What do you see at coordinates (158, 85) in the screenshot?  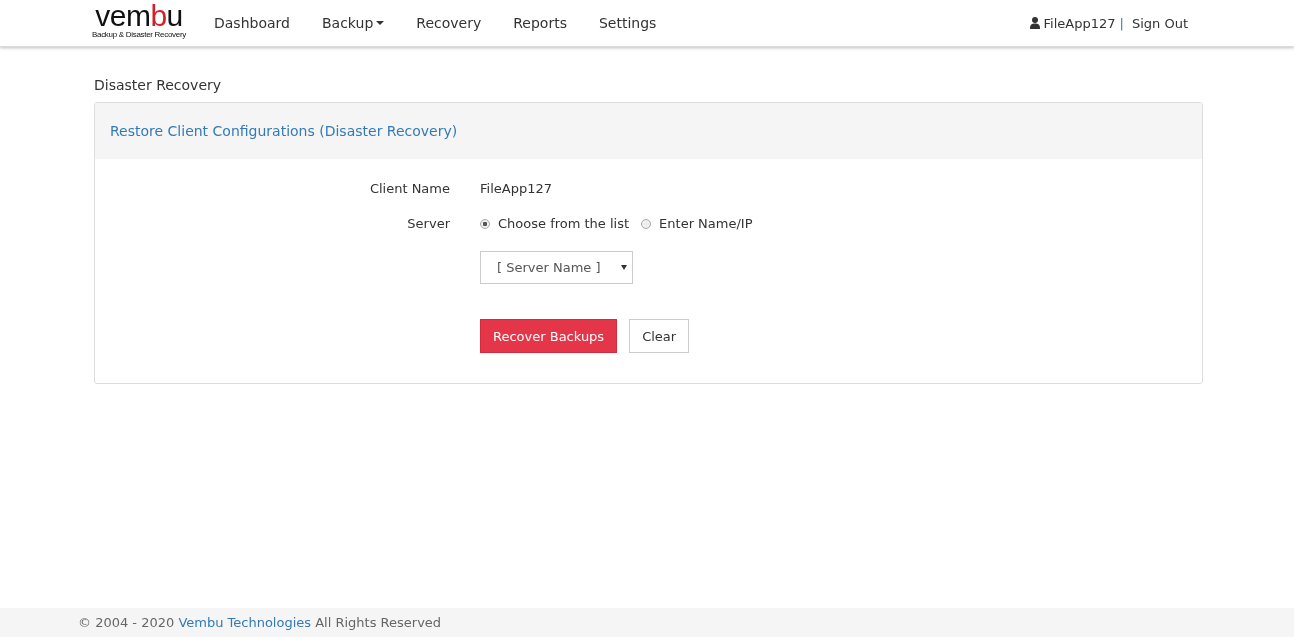 I see `page-title: Disaster Recovery` at bounding box center [158, 85].